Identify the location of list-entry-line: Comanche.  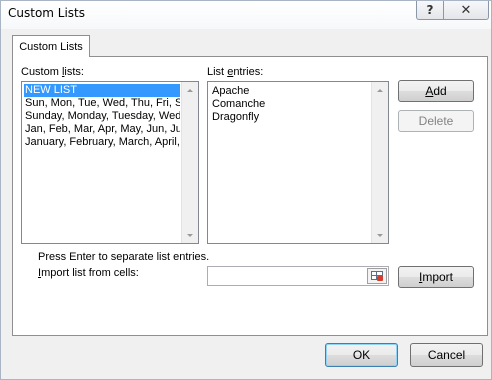
(239, 104).